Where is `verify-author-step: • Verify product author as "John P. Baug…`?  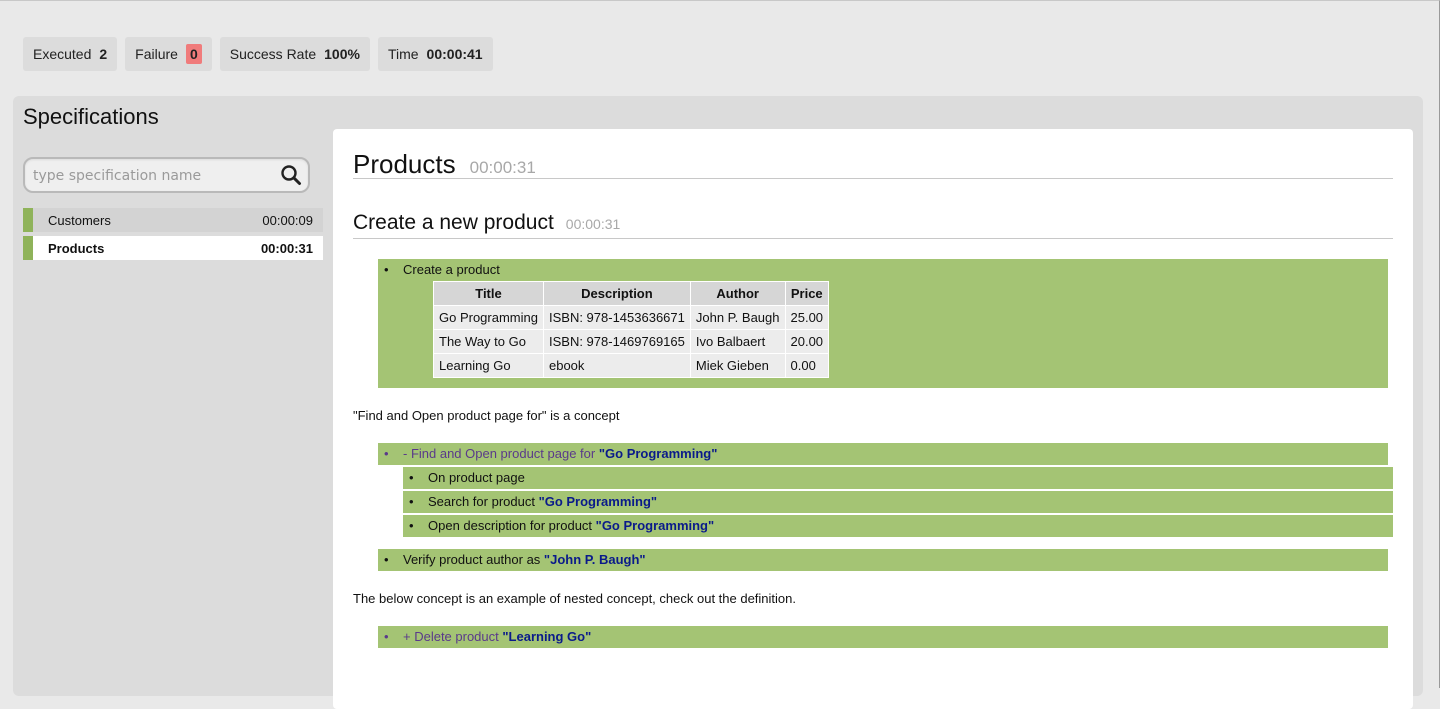 verify-author-step: • Verify product author as "John P. Baug… is located at coordinates (883, 560).